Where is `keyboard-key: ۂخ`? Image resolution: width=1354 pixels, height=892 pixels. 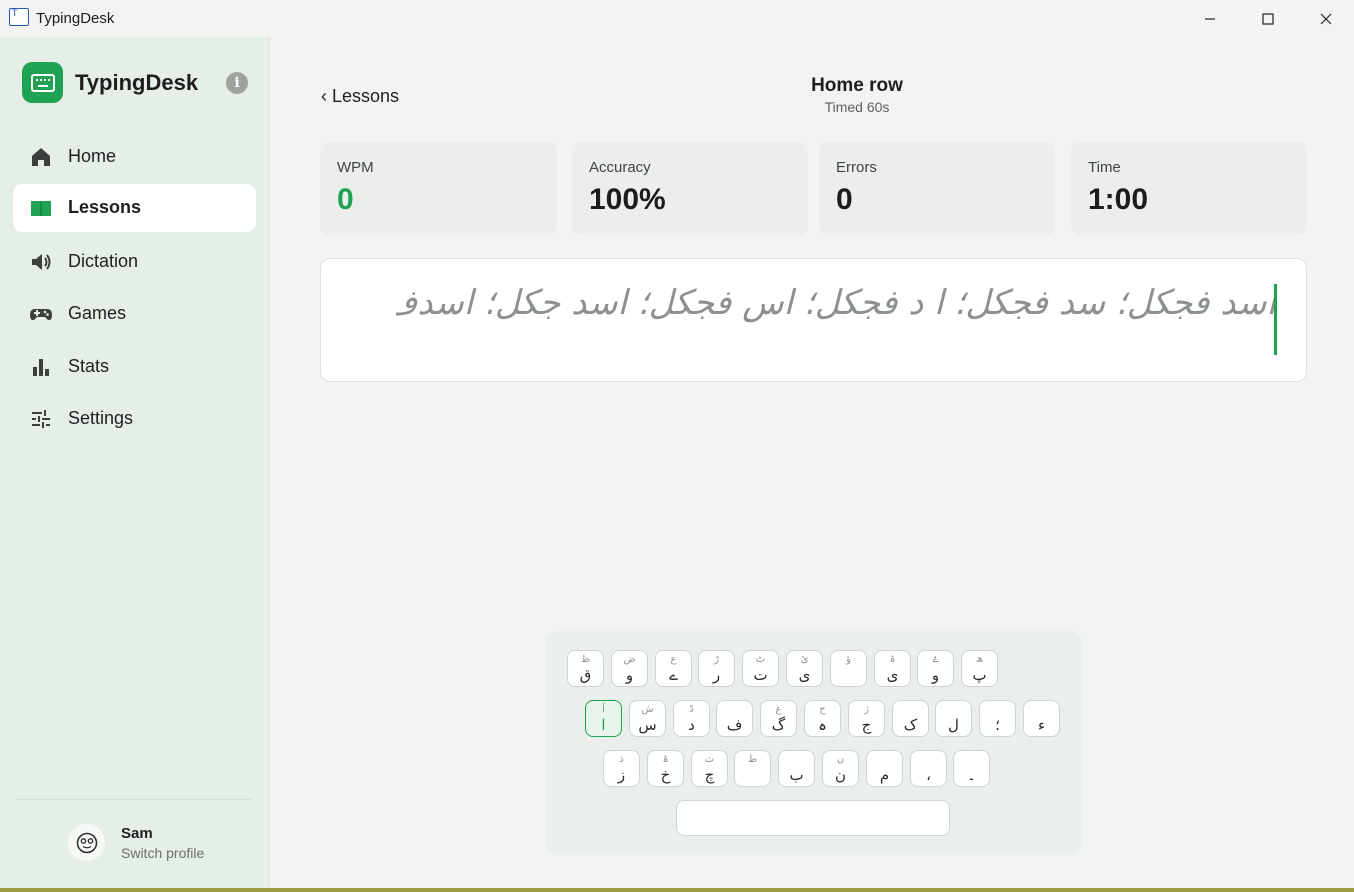
keyboard-key: ۂخ is located at coordinates (665, 768).